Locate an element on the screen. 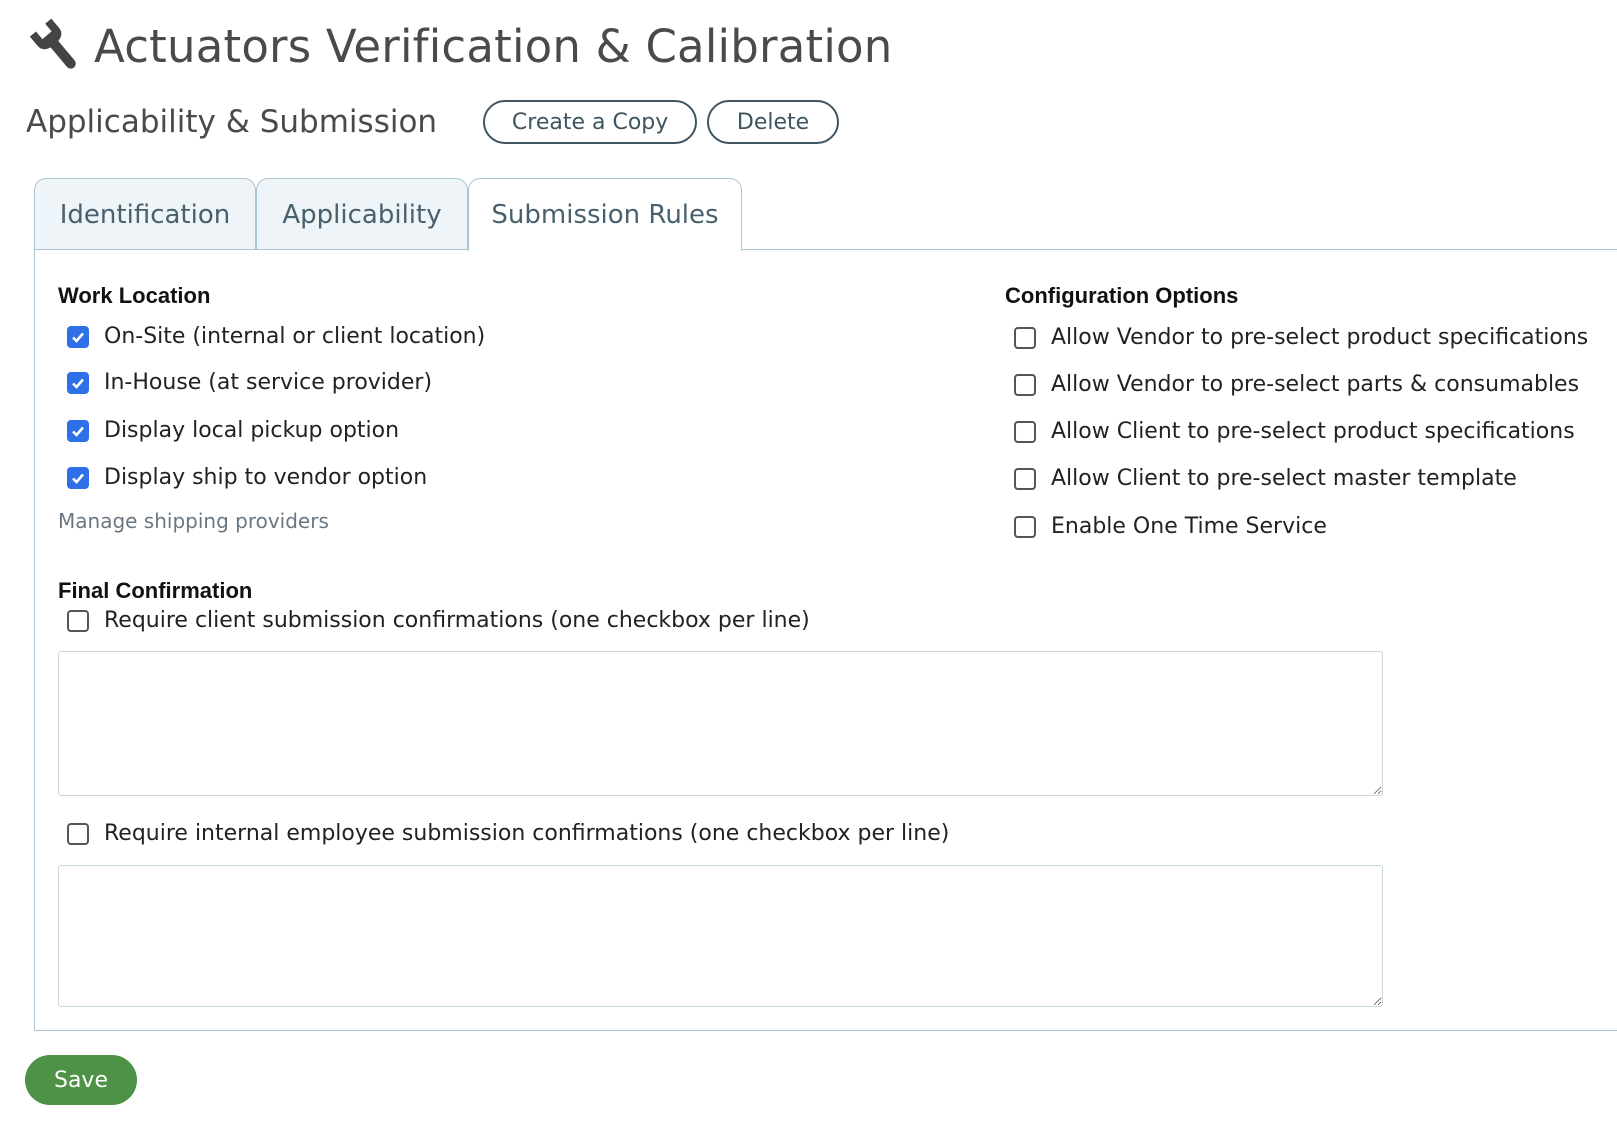 The width and height of the screenshot is (1617, 1141). one-time-service-label: Enable One Time Service is located at coordinates (1189, 526).